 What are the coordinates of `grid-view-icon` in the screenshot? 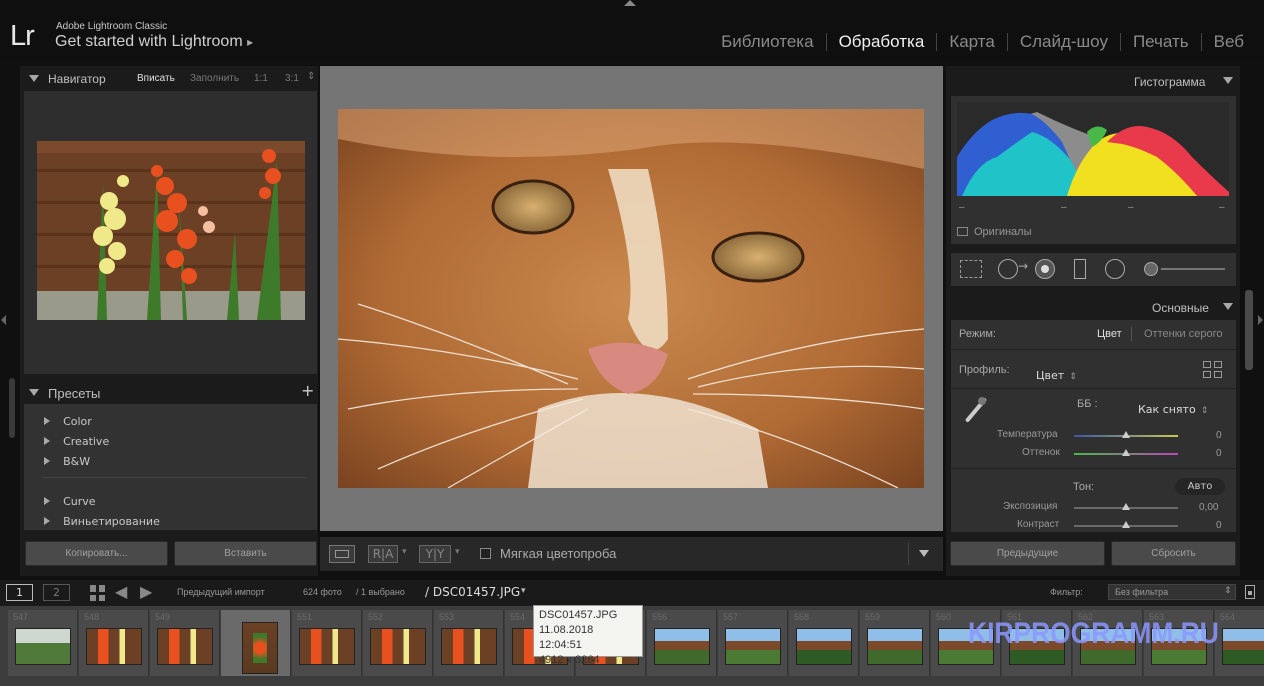 It's located at (98, 593).